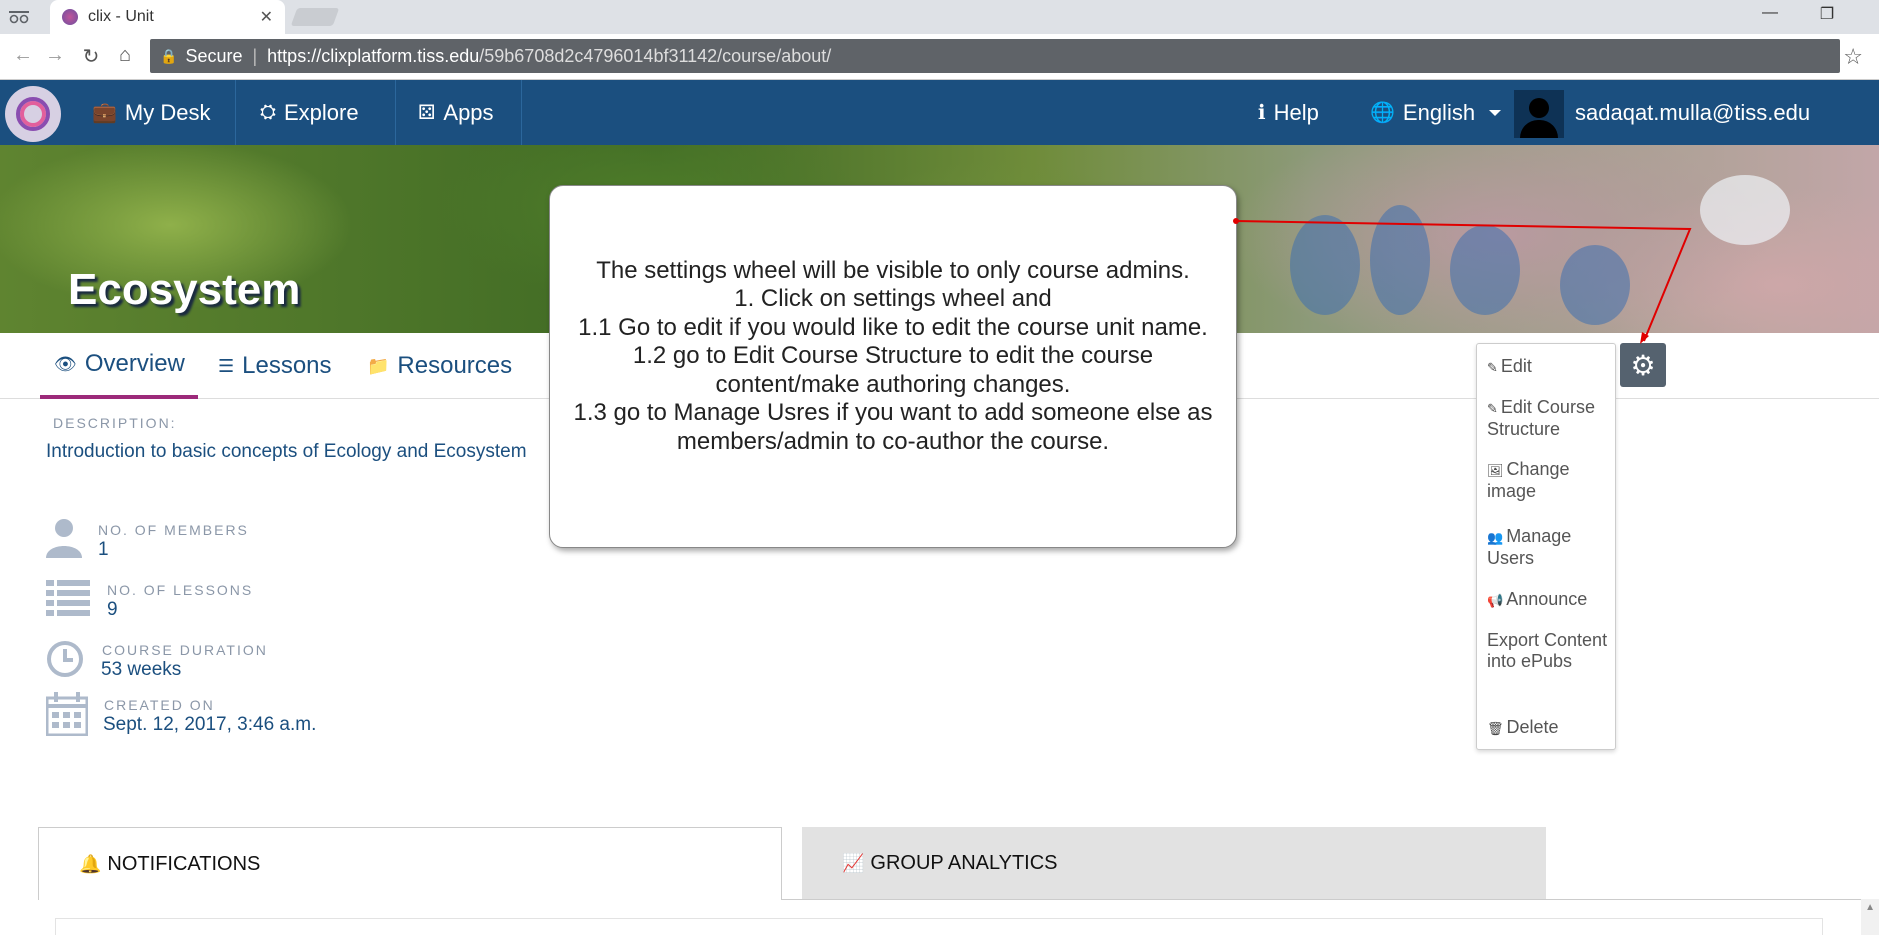 The width and height of the screenshot is (1879, 935). I want to click on settings-gear-button: ⚙, so click(1643, 365).